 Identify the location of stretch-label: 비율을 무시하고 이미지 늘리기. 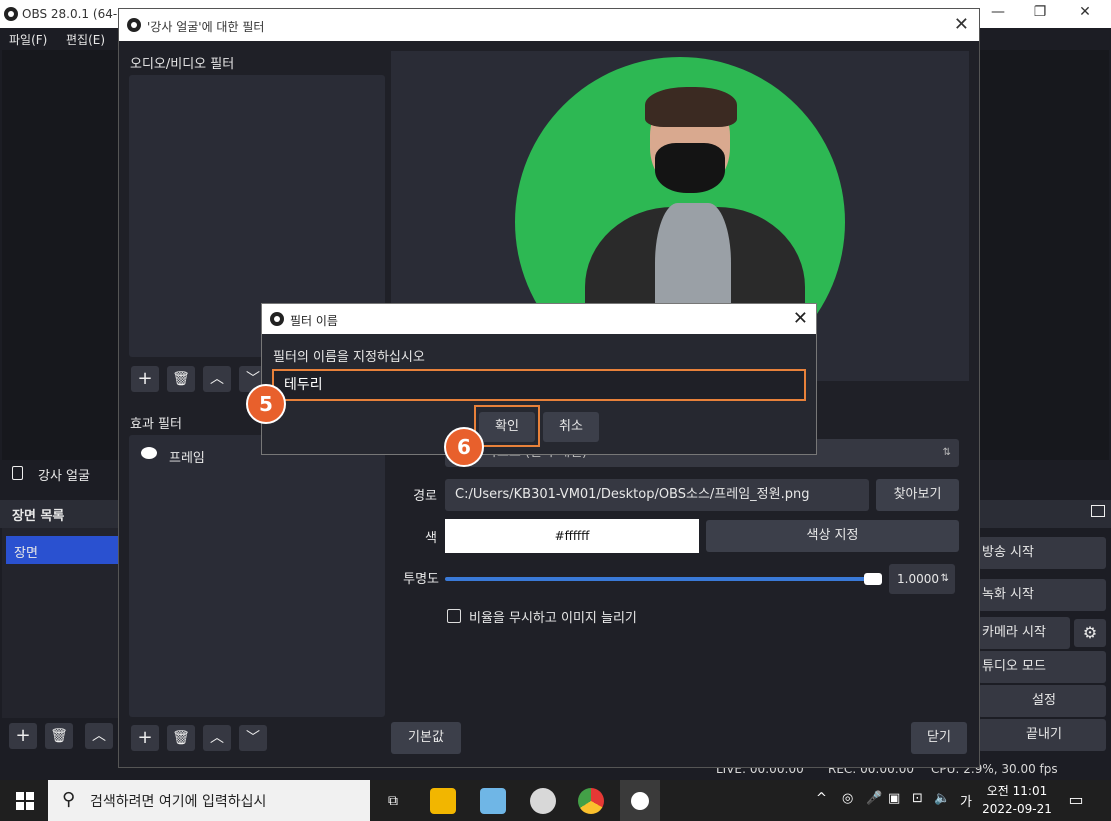
(553, 618).